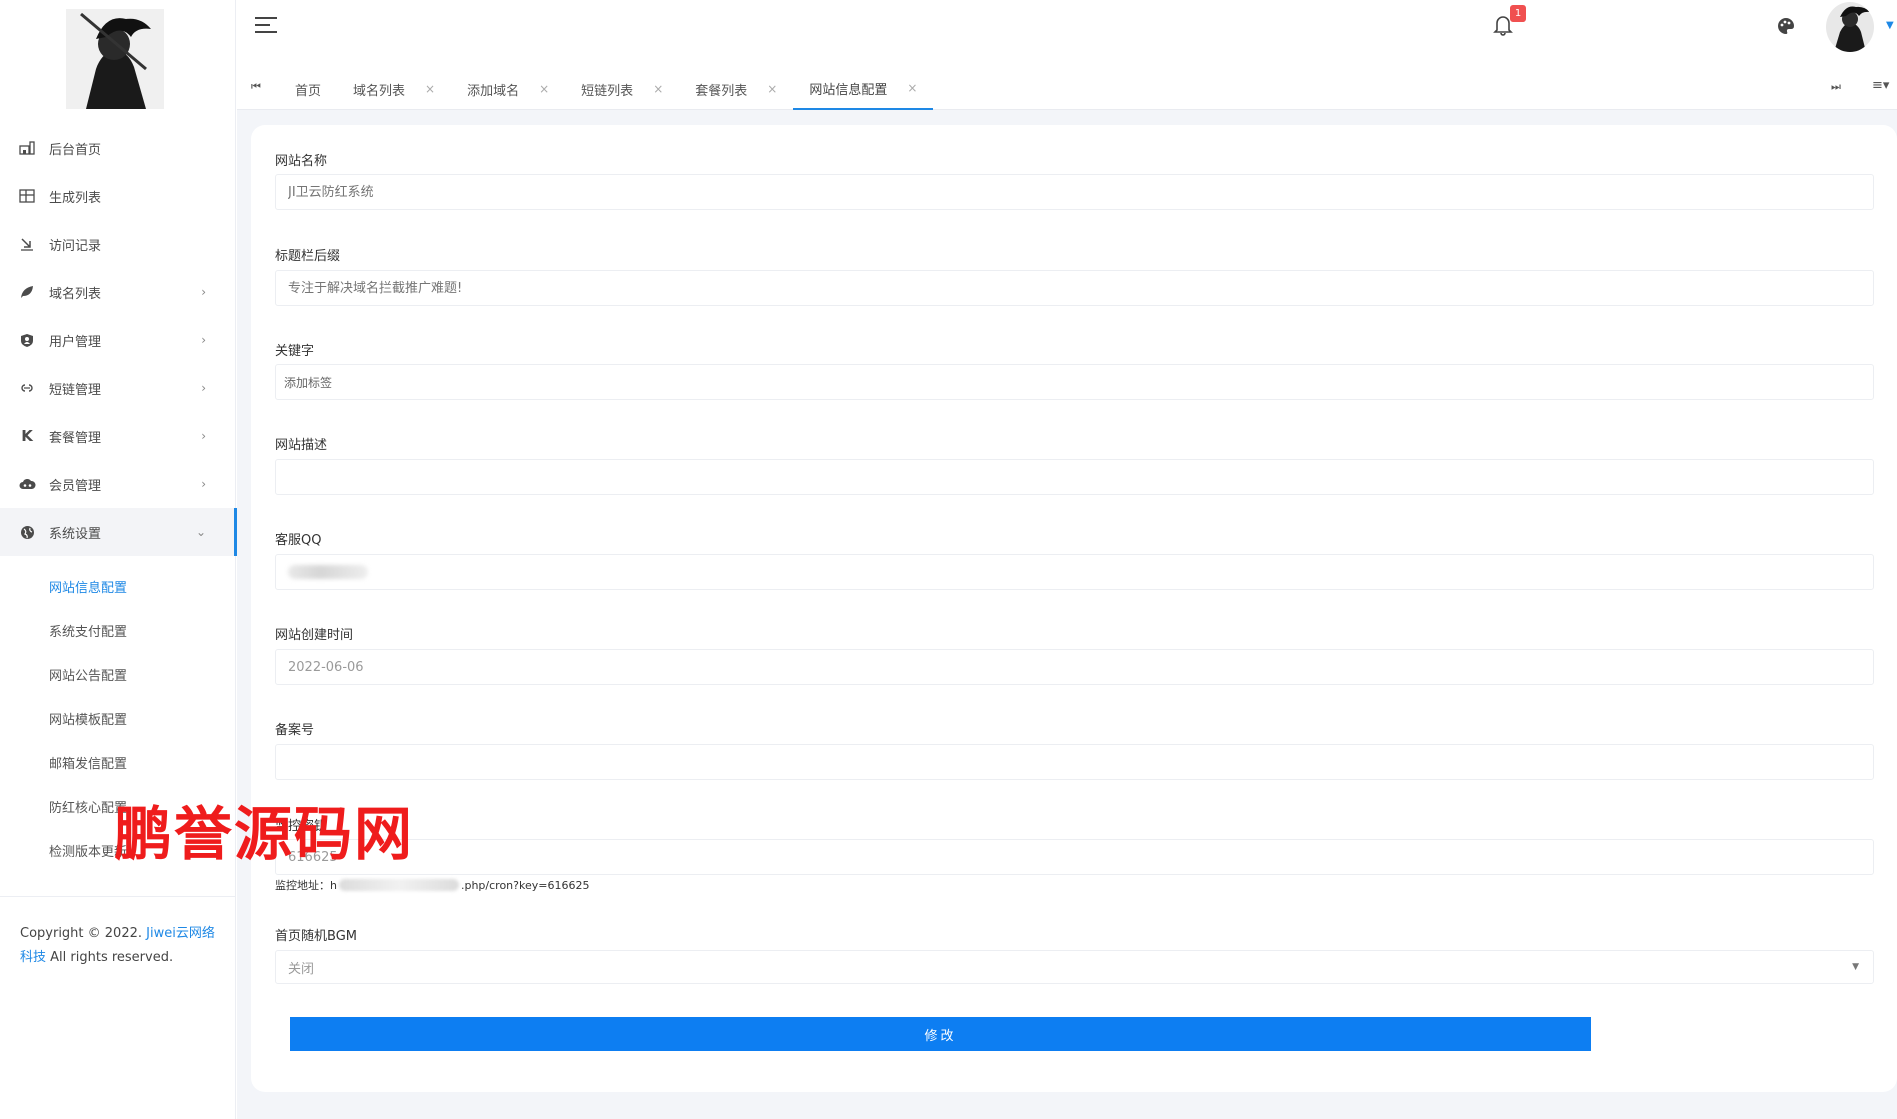  I want to click on monitor-url: 监控地址：h .php/cron?key=616625, so click(432, 885).